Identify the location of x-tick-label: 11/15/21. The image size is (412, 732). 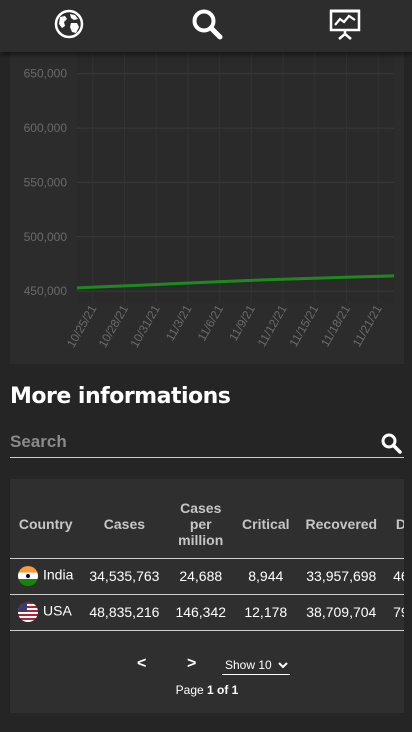
(303, 325).